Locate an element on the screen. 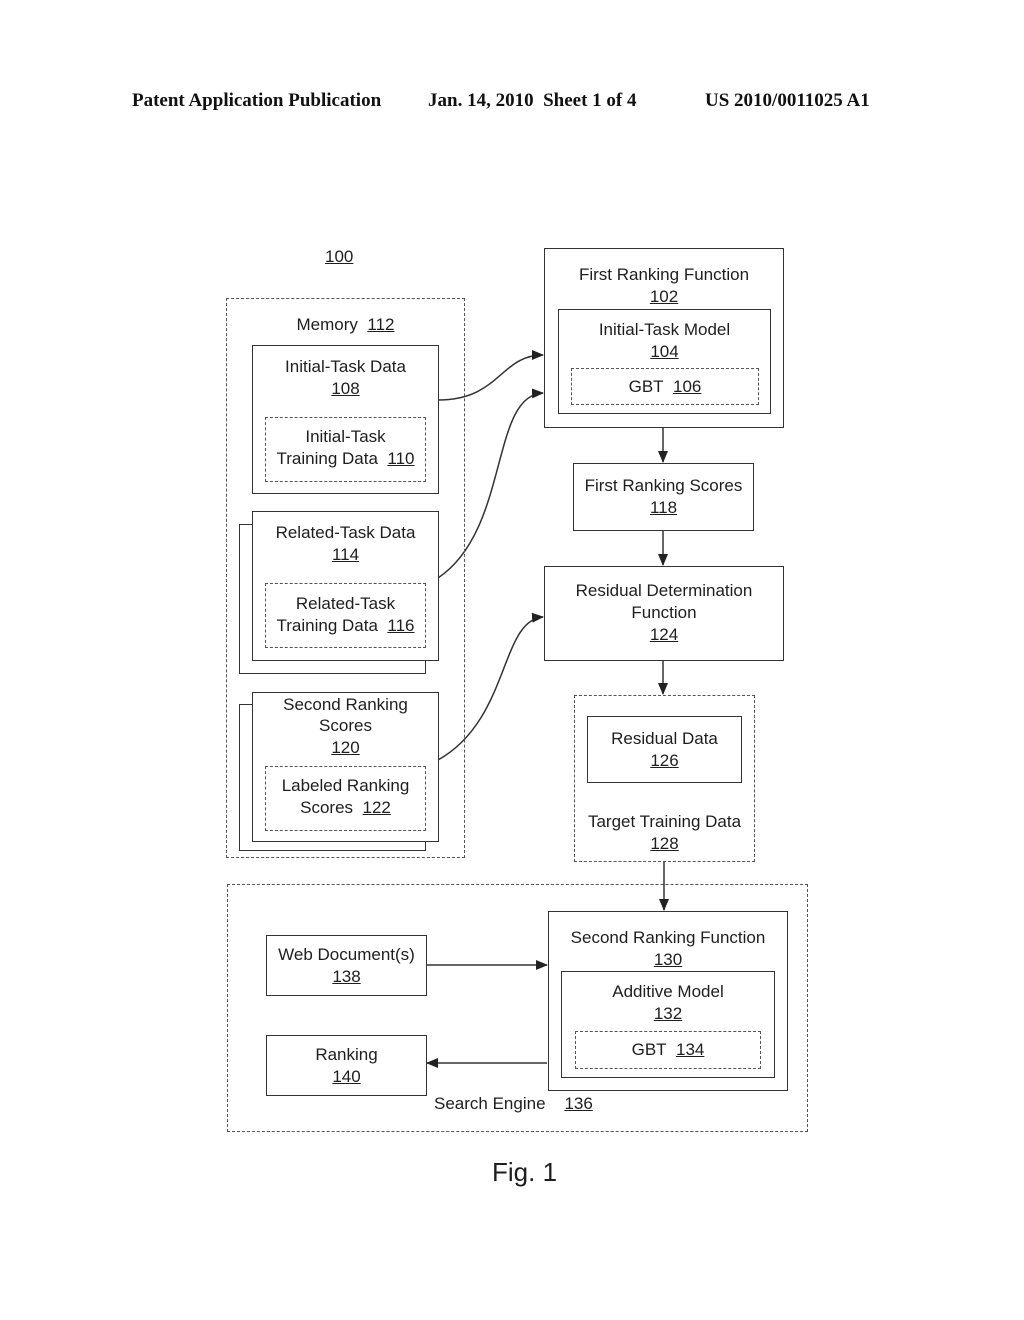 Image resolution: width=1024 pixels, height=1320 pixels. memory-ref: 112 is located at coordinates (381, 324).